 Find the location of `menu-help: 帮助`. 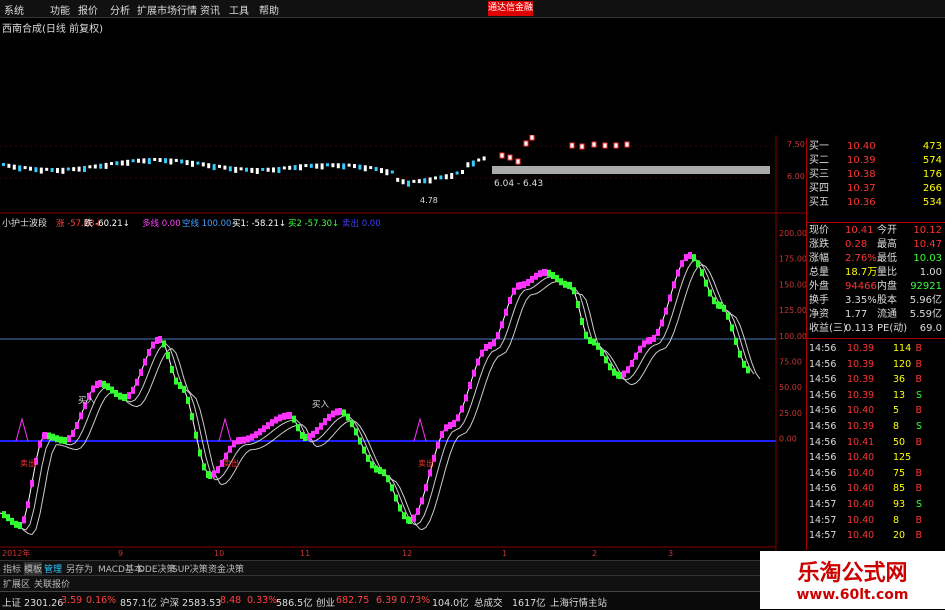

menu-help: 帮助 is located at coordinates (269, 9).